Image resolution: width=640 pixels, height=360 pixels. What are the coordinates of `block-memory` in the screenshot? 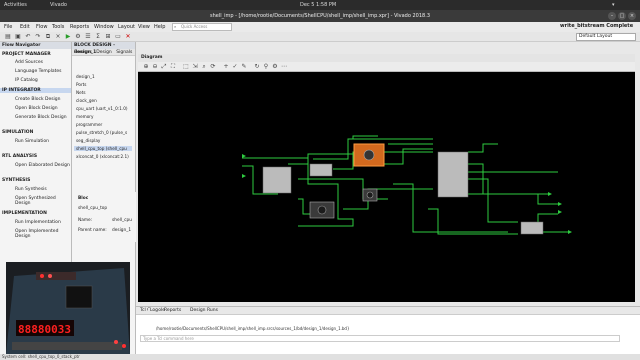 It's located at (453, 174).